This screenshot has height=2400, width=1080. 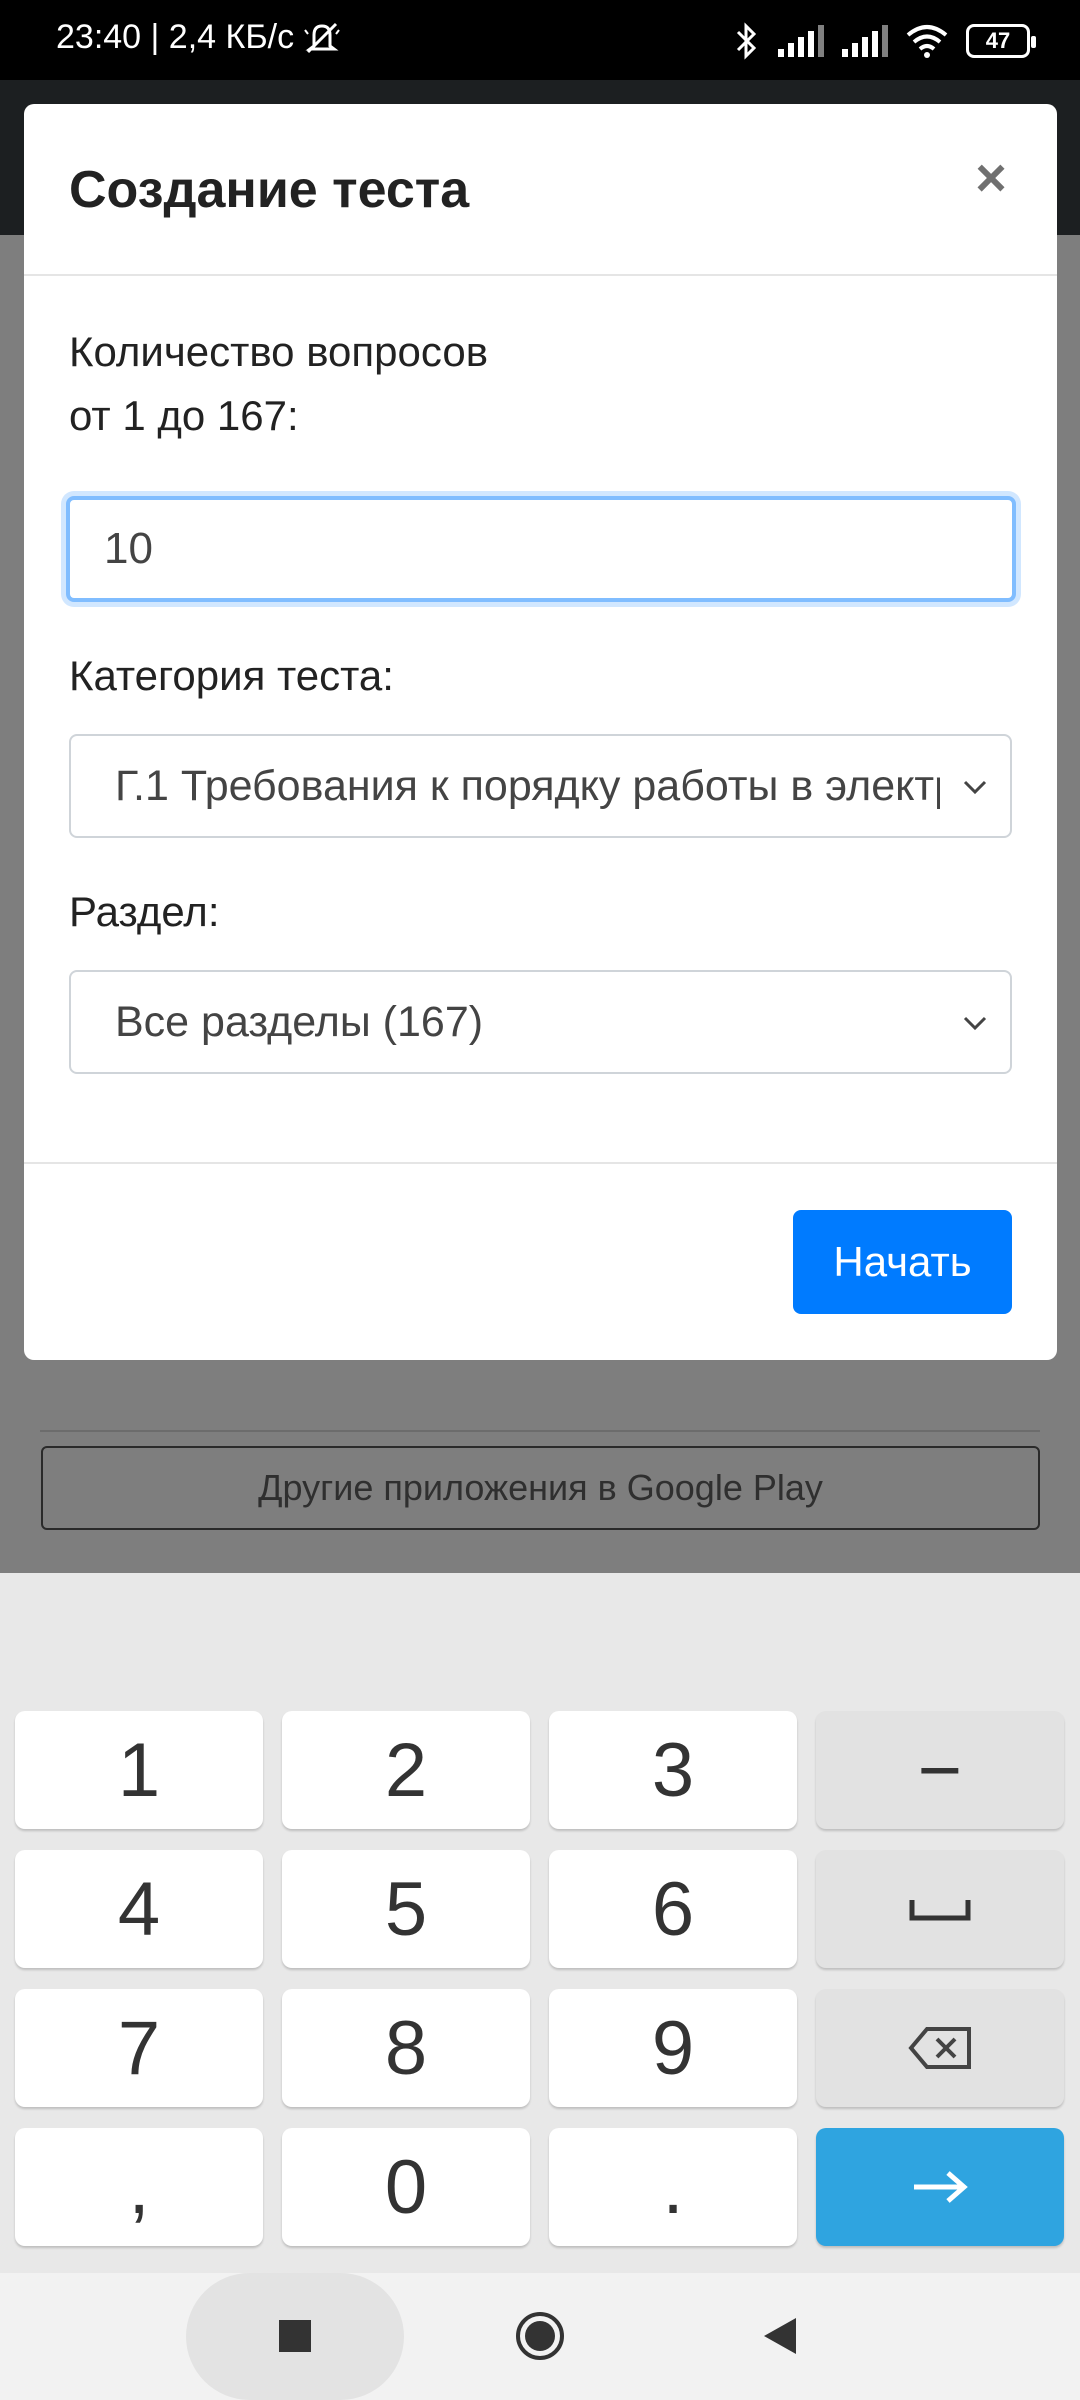 What do you see at coordinates (139, 1909) in the screenshot?
I see `key-4: 4` at bounding box center [139, 1909].